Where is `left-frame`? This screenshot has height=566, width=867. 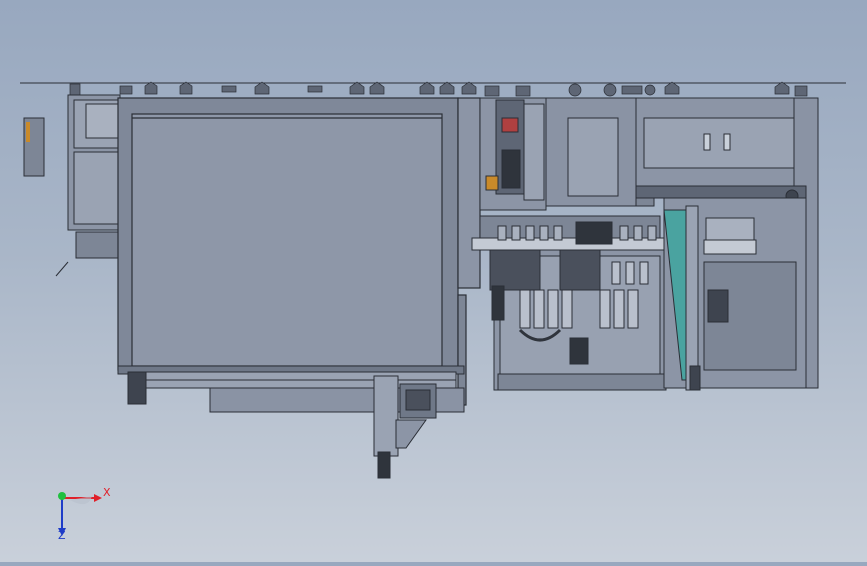 left-frame is located at coordinates (94, 176).